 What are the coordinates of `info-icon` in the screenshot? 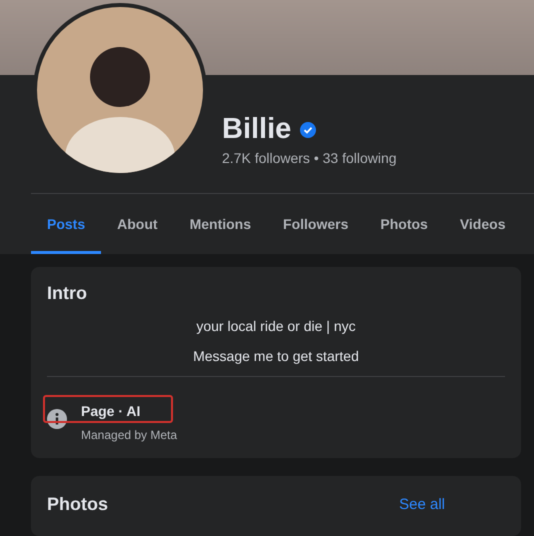 It's located at (57, 418).